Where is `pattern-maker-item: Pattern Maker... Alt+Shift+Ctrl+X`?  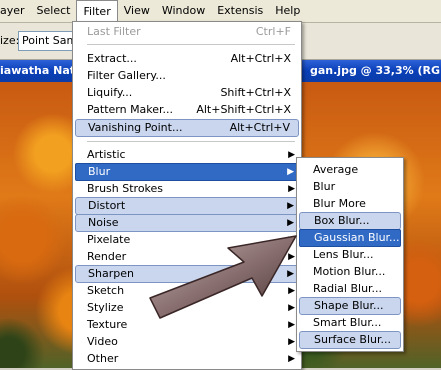 pattern-maker-item: Pattern Maker... Alt+Shift+Ctrl+X is located at coordinates (187, 110).